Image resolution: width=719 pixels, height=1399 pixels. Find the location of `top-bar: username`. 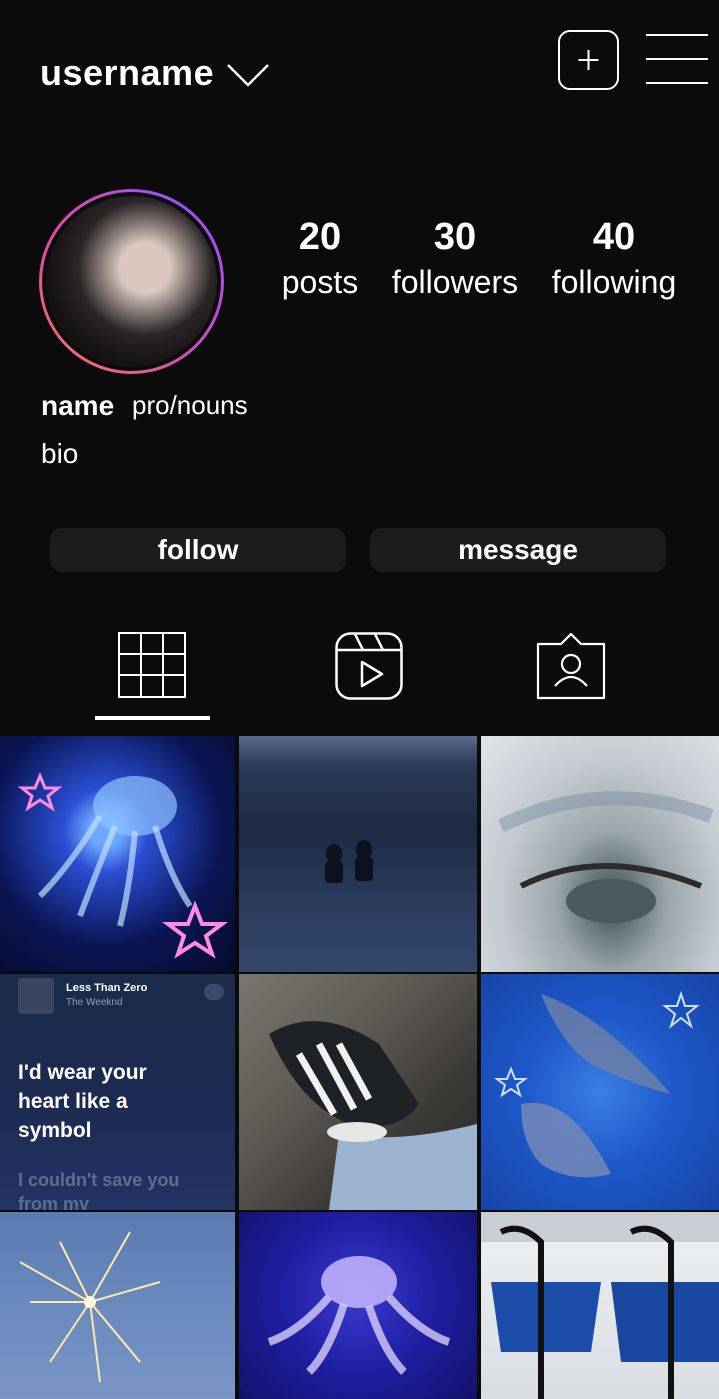

top-bar: username is located at coordinates (359, 70).